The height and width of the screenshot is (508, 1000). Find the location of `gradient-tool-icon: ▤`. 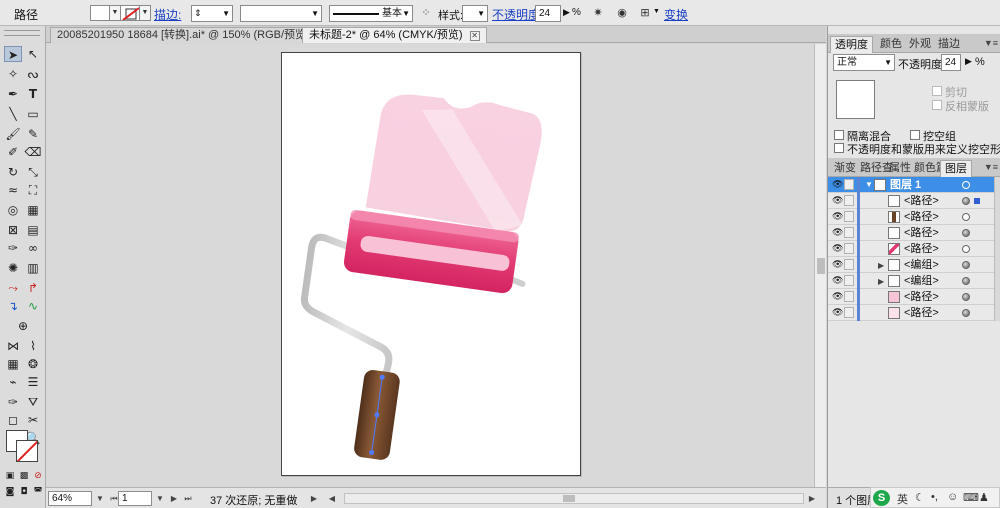

gradient-tool-icon: ▤ is located at coordinates (33, 230).